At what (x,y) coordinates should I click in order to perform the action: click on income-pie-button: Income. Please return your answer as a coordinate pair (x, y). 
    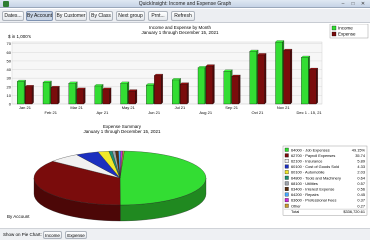
    Looking at the image, I should click on (52, 235).